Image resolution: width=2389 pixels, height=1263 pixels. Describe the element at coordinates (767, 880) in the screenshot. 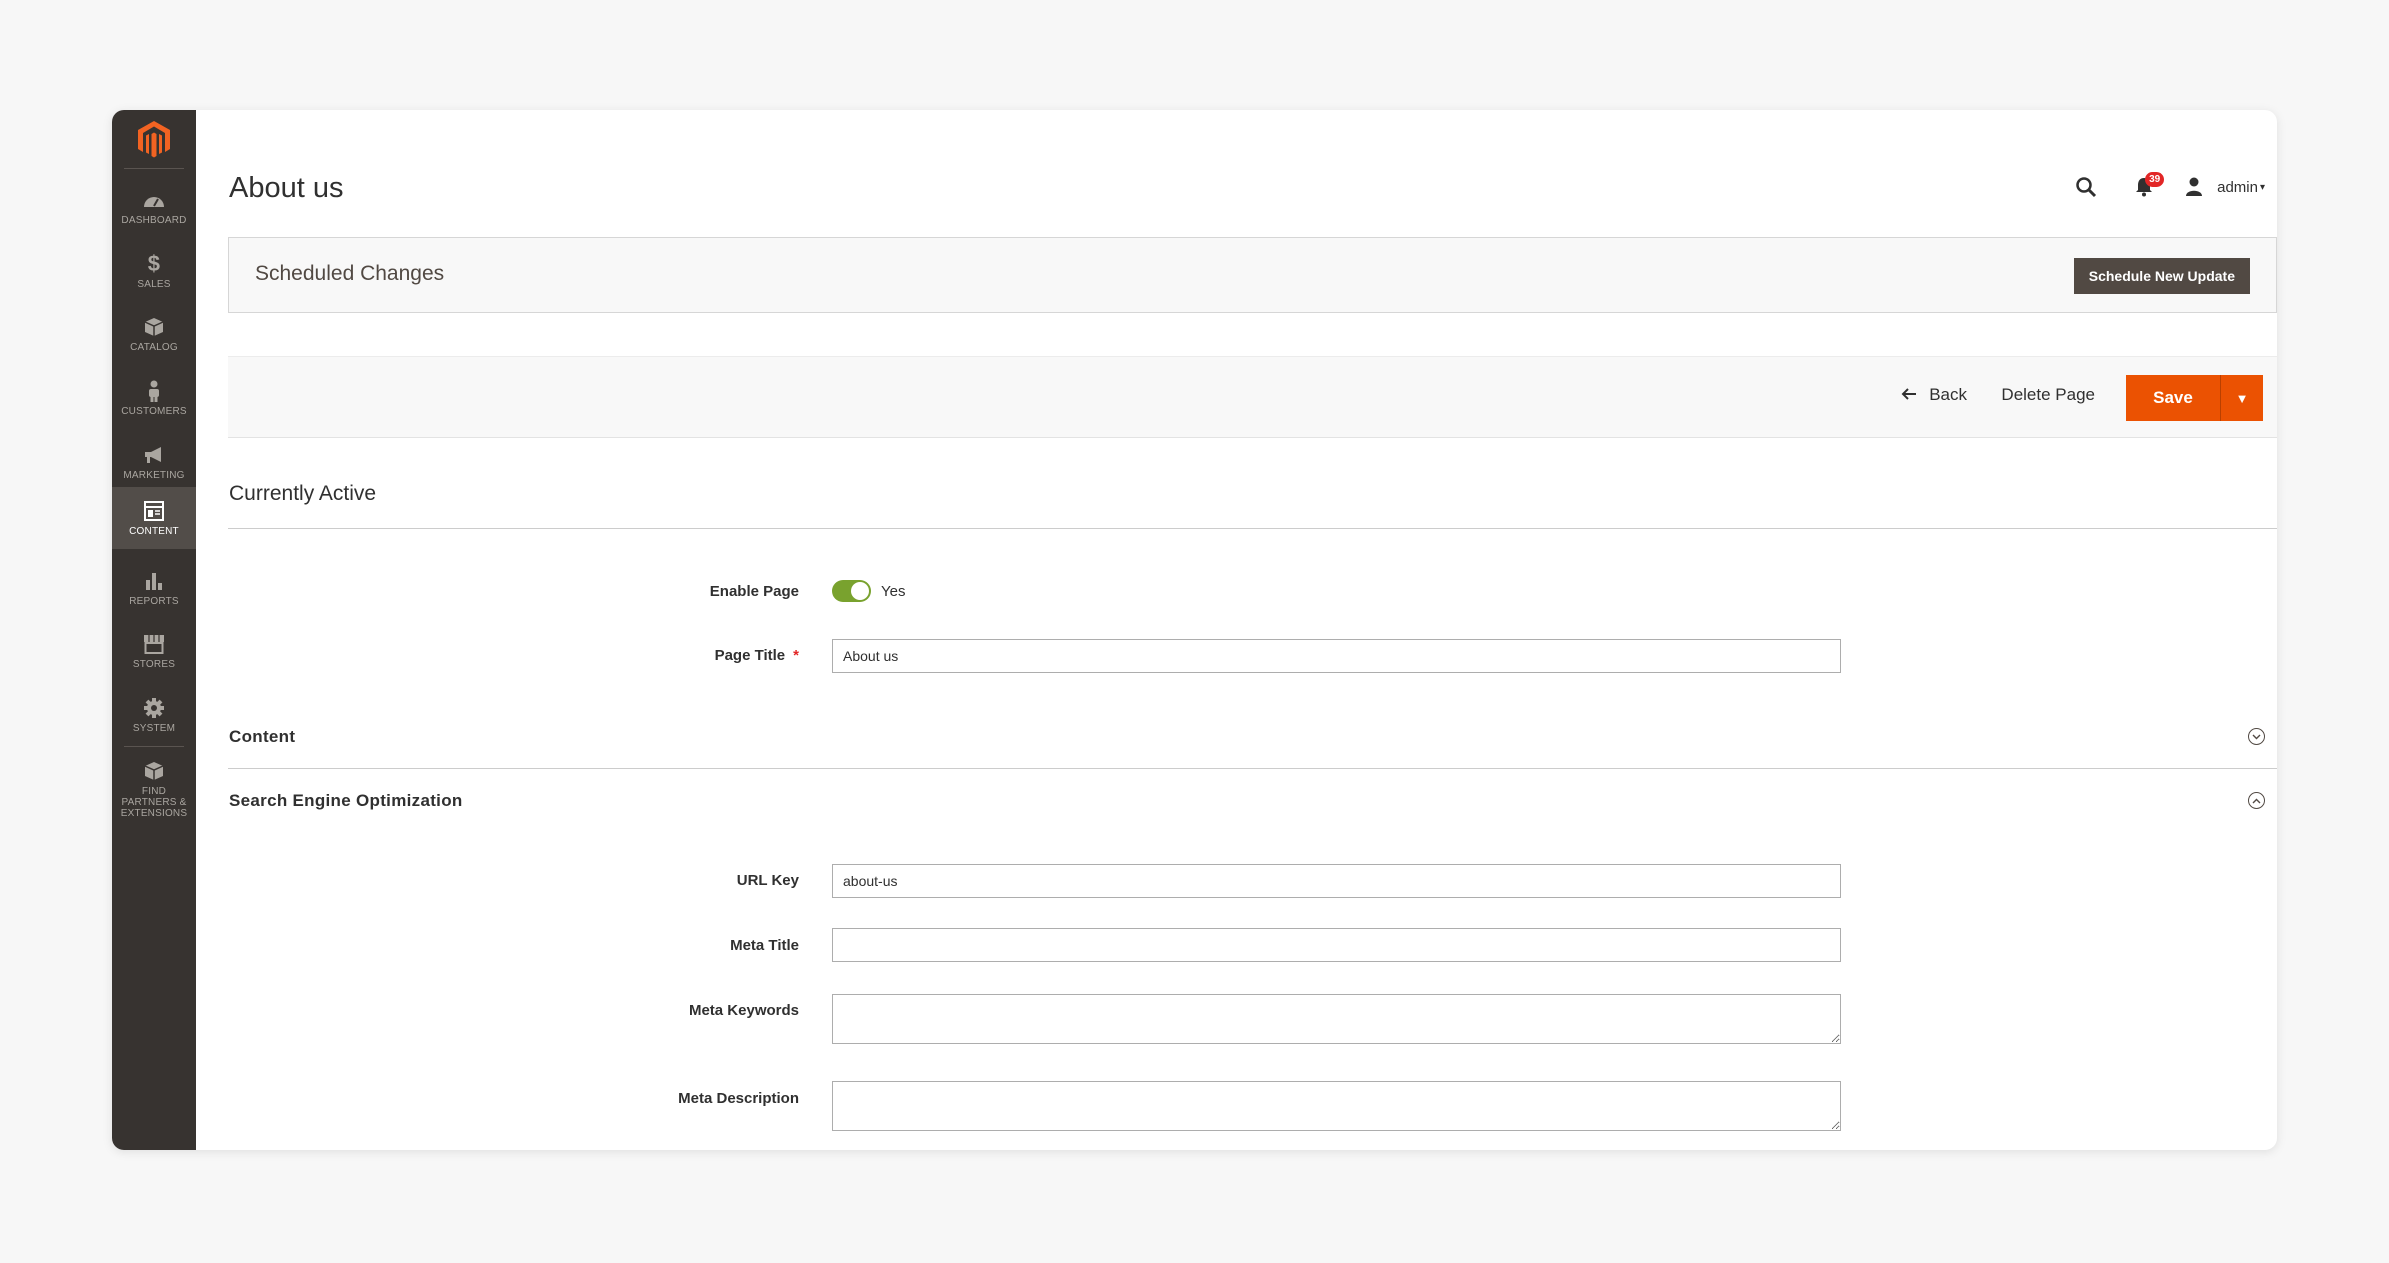

I see `url-key-label: URL Key` at that location.